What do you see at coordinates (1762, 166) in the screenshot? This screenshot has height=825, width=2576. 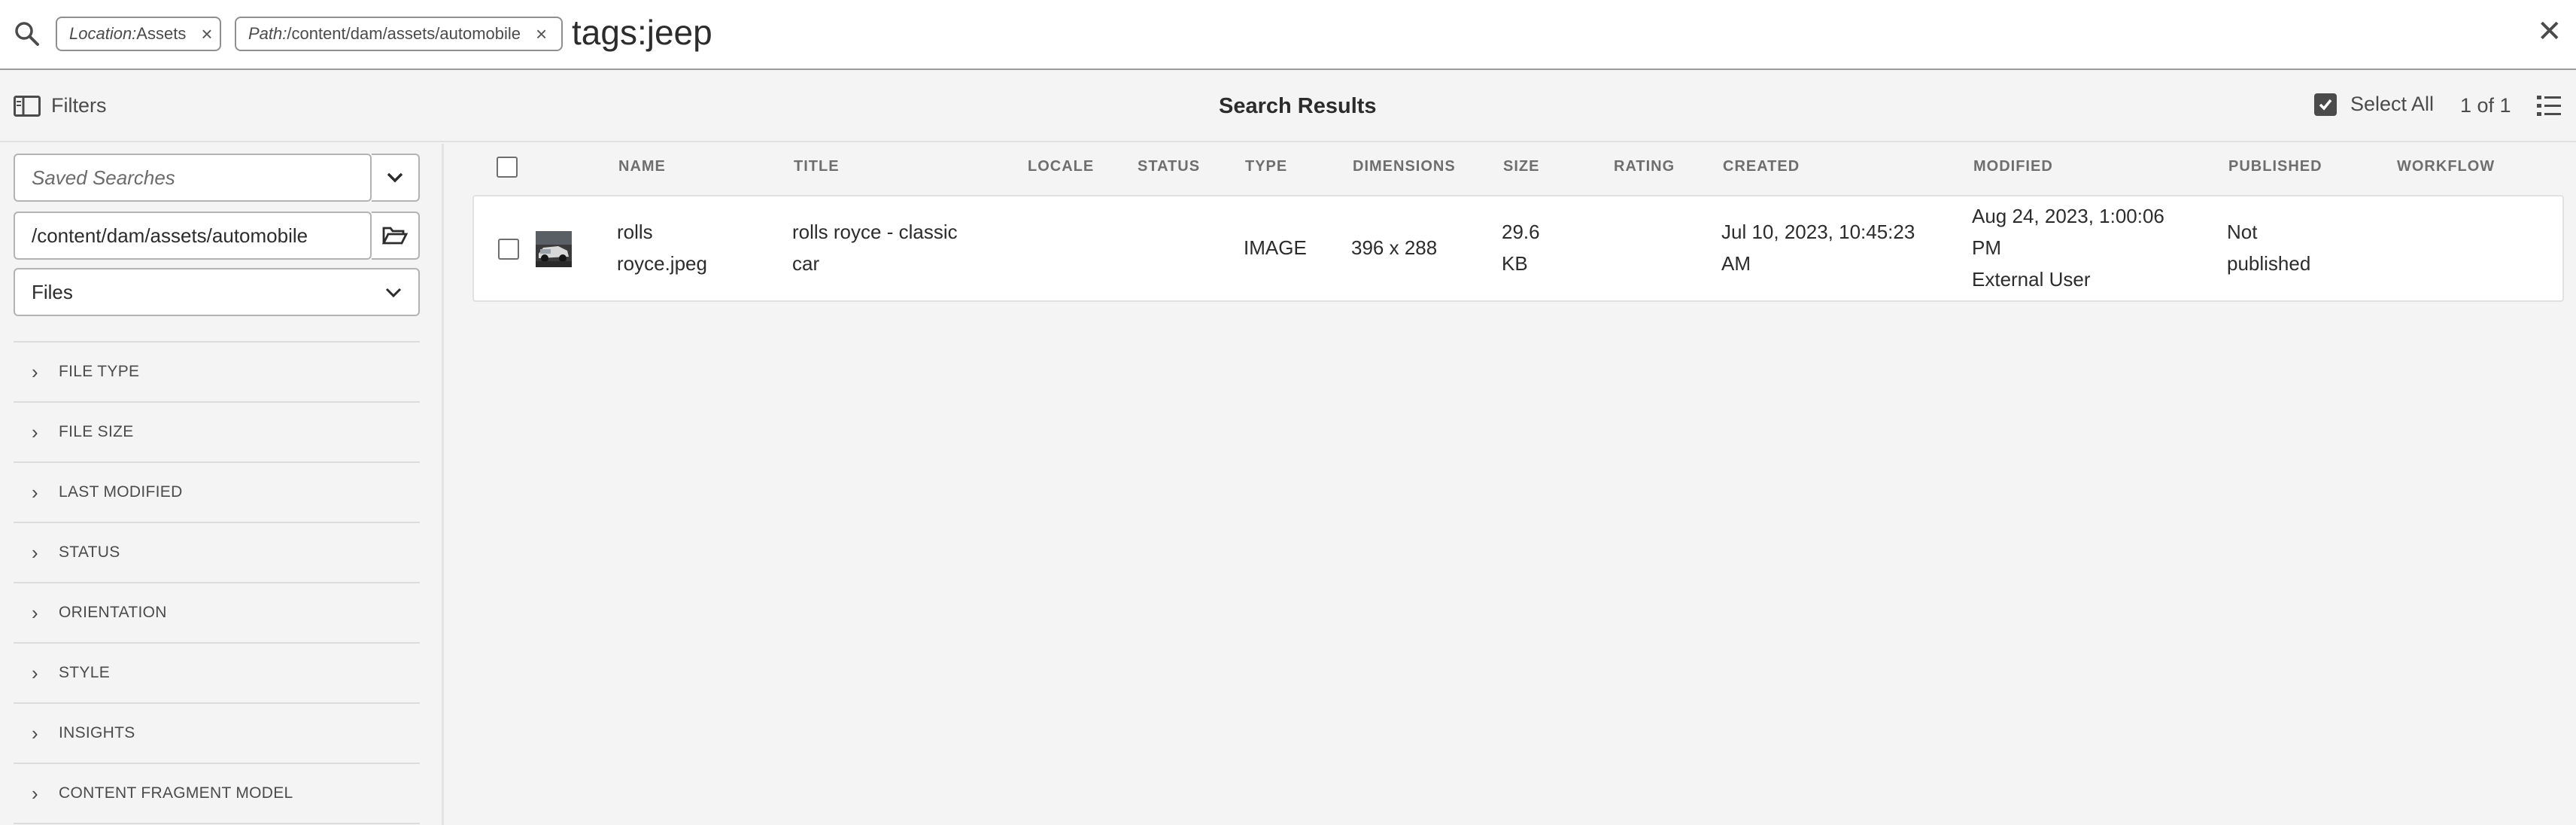 I see `column-header-created: CREATED` at bounding box center [1762, 166].